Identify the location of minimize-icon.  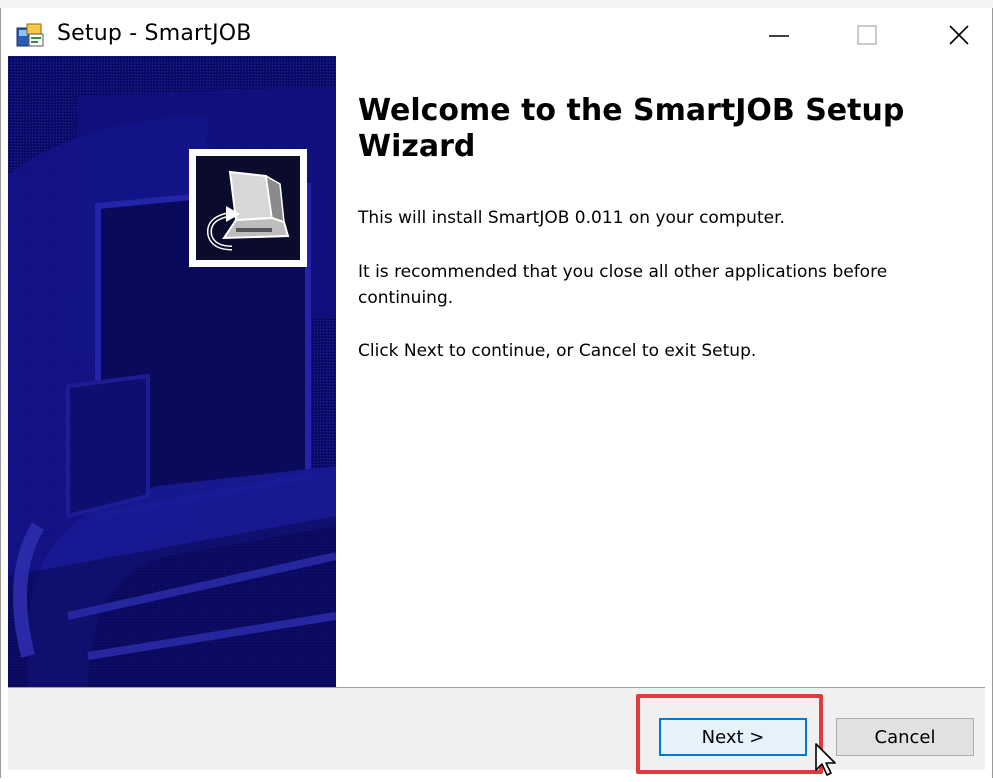
(779, 36).